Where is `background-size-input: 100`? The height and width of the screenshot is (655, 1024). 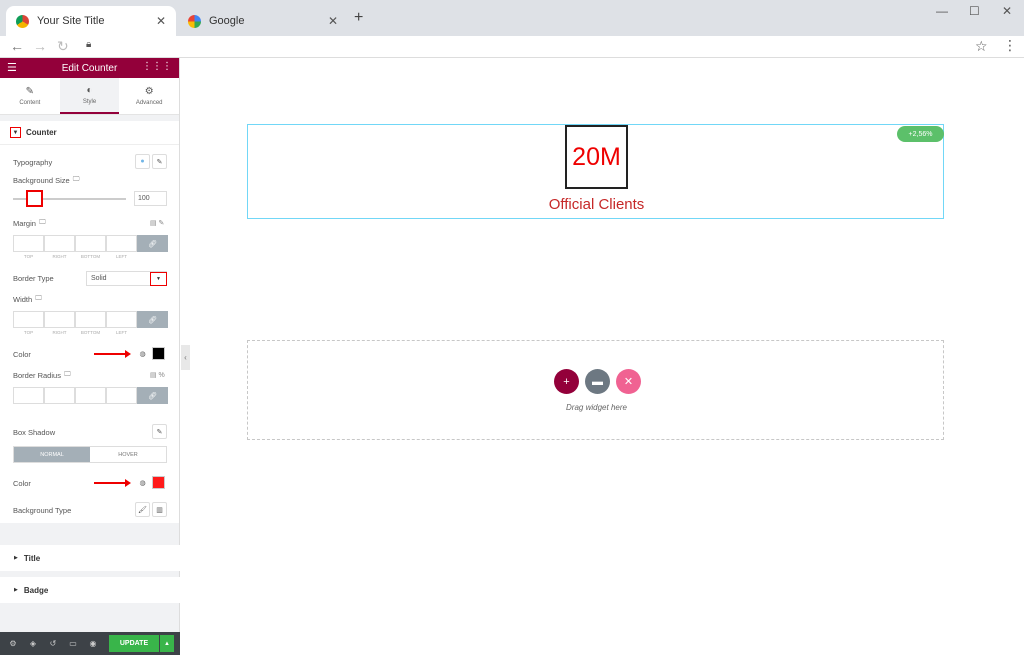
background-size-input: 100 is located at coordinates (150, 198).